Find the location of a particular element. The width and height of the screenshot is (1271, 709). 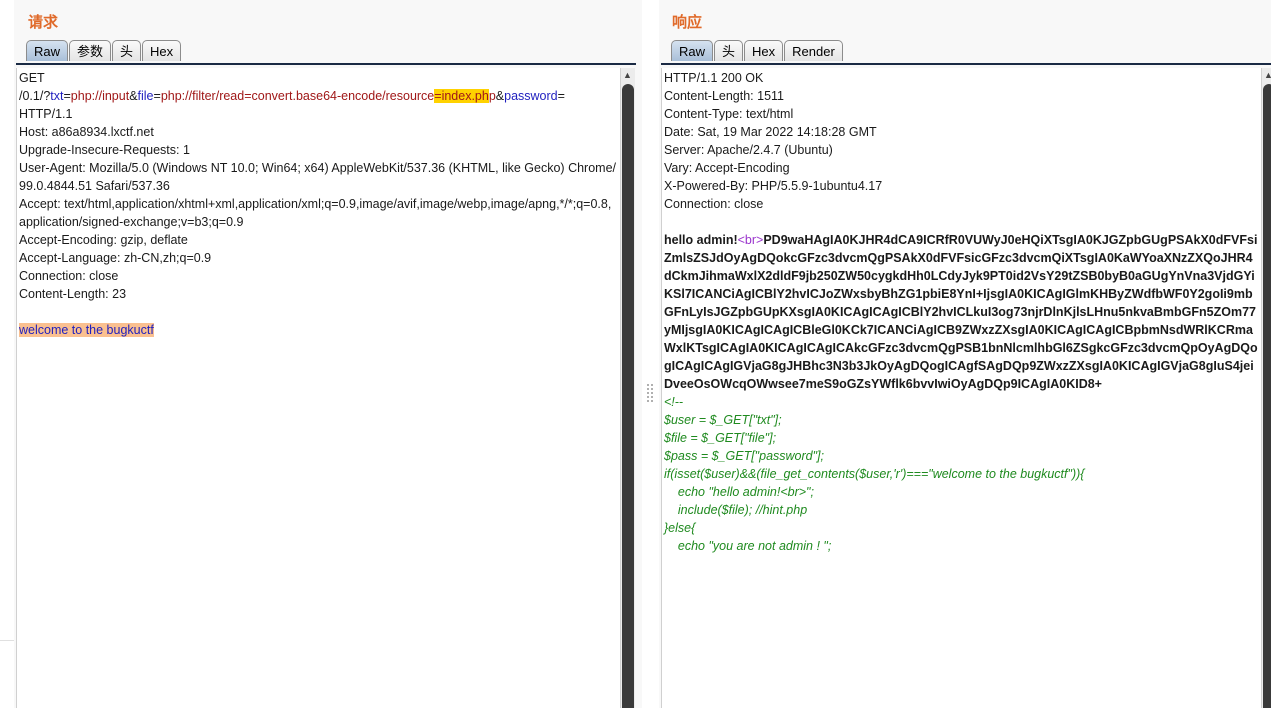

tab-request-headers: 头 is located at coordinates (127, 50).